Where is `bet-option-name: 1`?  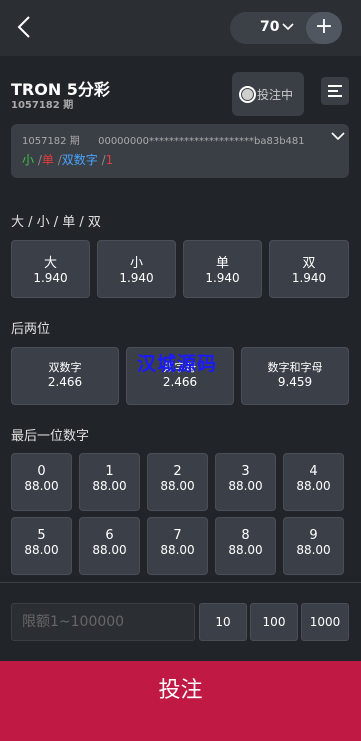 bet-option-name: 1 is located at coordinates (109, 471).